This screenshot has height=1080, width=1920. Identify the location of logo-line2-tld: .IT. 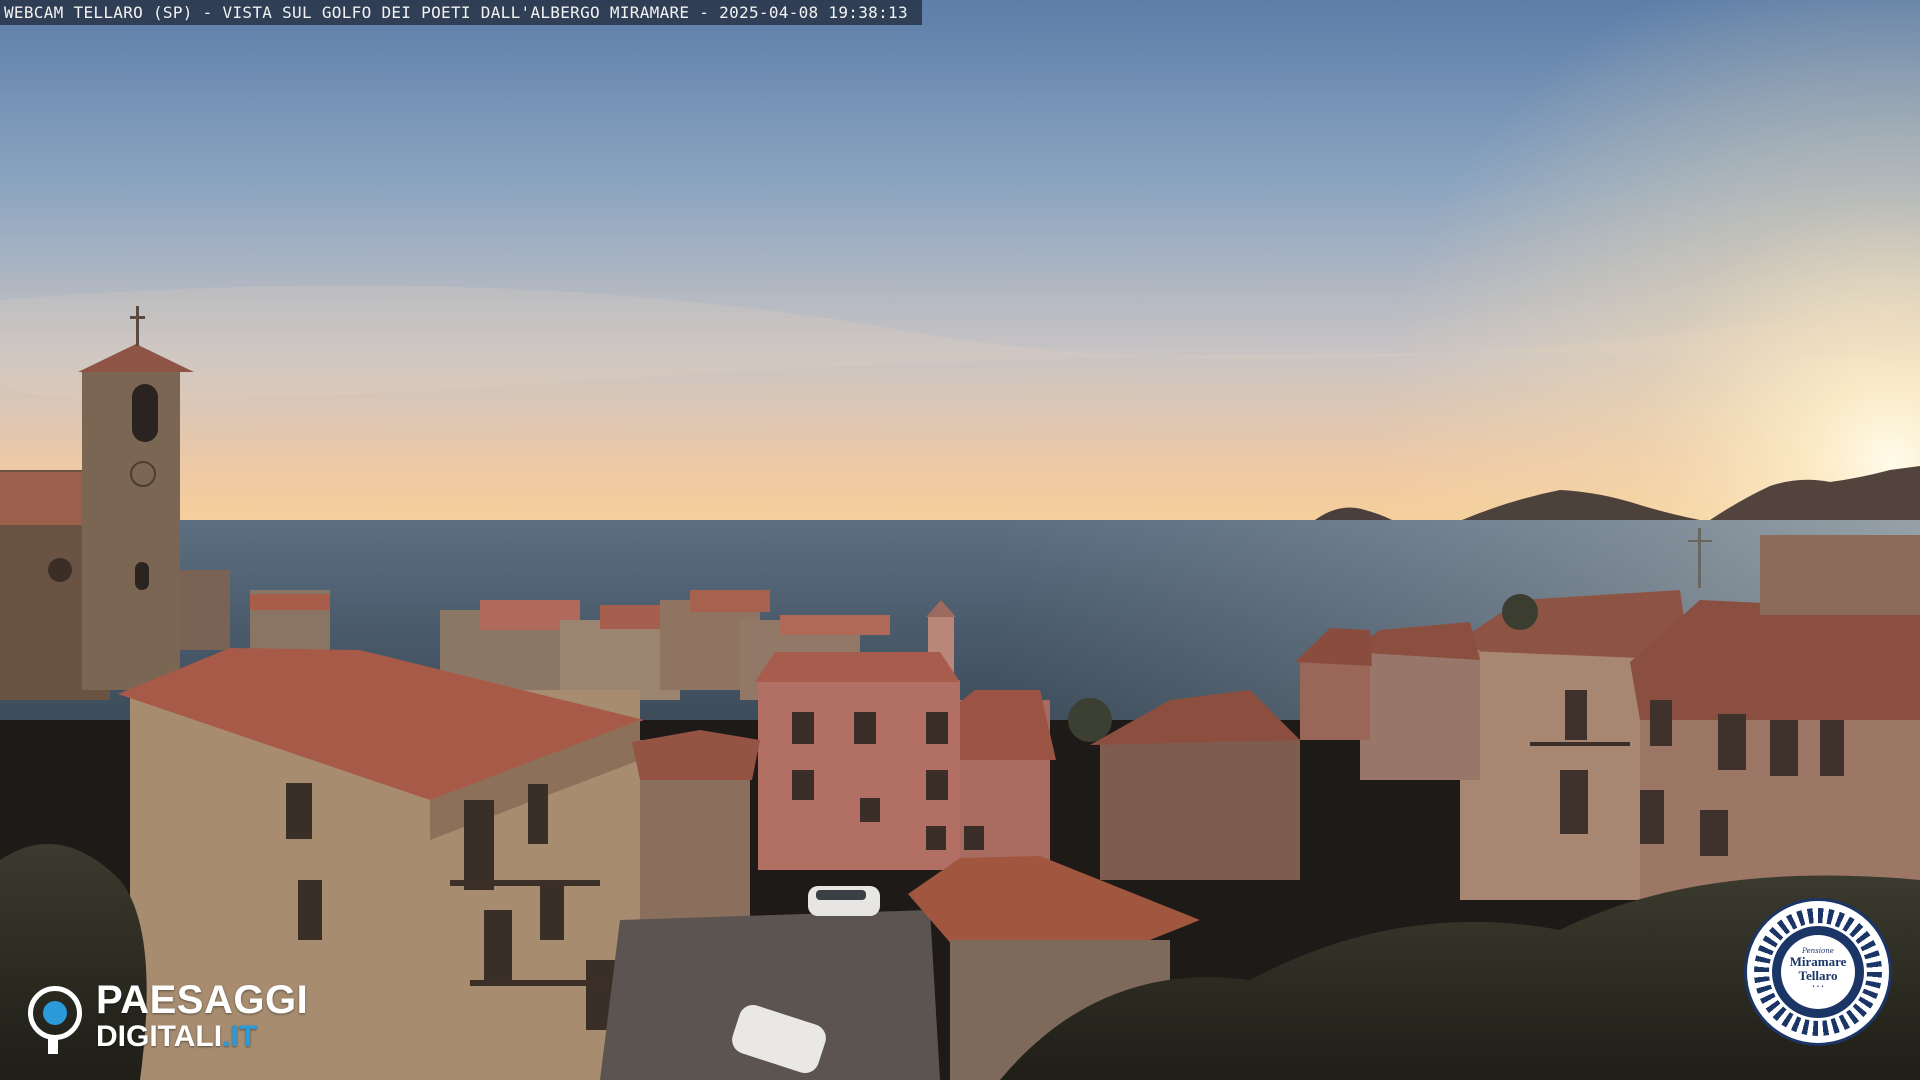
(240, 1036).